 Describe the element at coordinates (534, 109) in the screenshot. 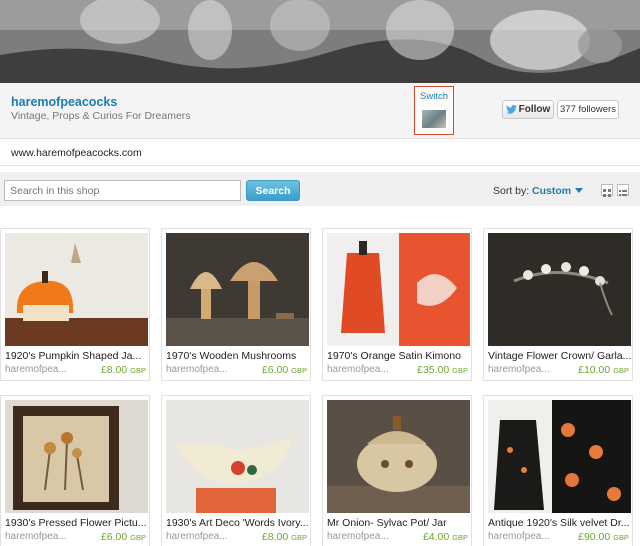

I see `follow-label: Follow` at that location.